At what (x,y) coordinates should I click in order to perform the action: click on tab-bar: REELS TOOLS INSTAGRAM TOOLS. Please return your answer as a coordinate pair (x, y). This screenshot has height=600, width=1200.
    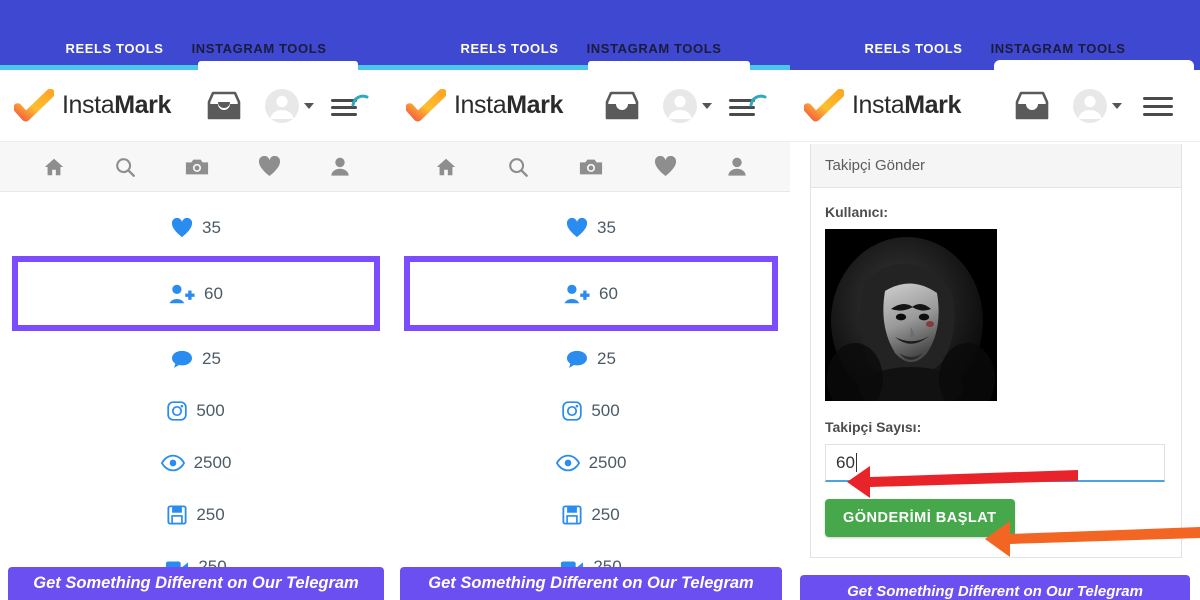
    Looking at the image, I should click on (196, 35).